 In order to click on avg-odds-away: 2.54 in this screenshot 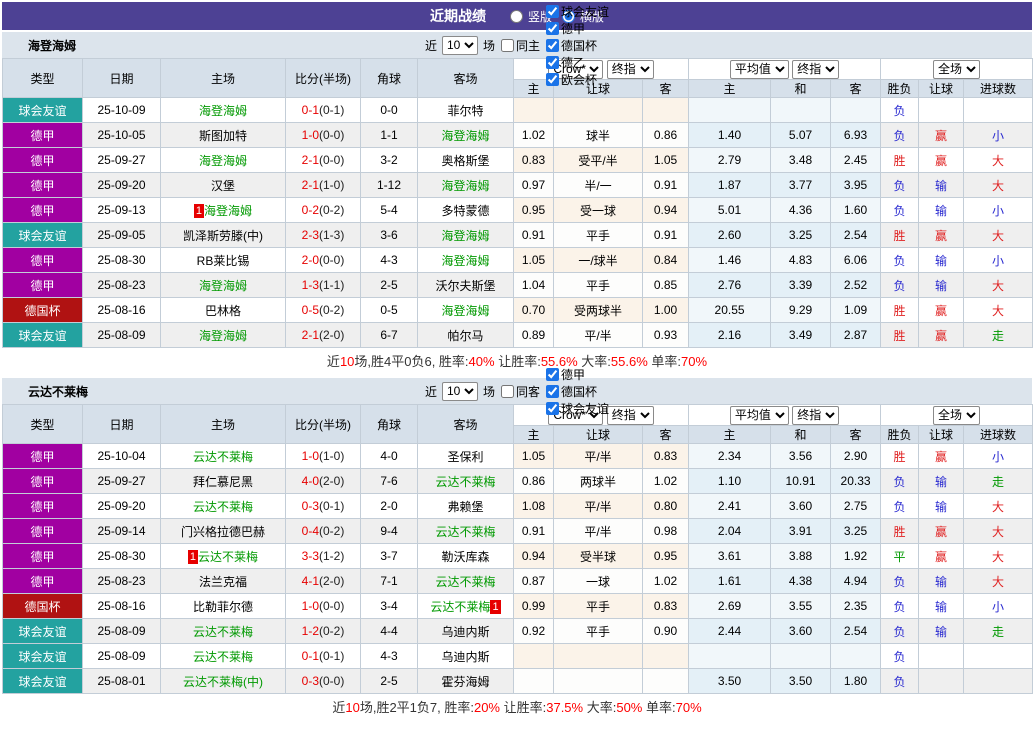, I will do `click(856, 631)`.